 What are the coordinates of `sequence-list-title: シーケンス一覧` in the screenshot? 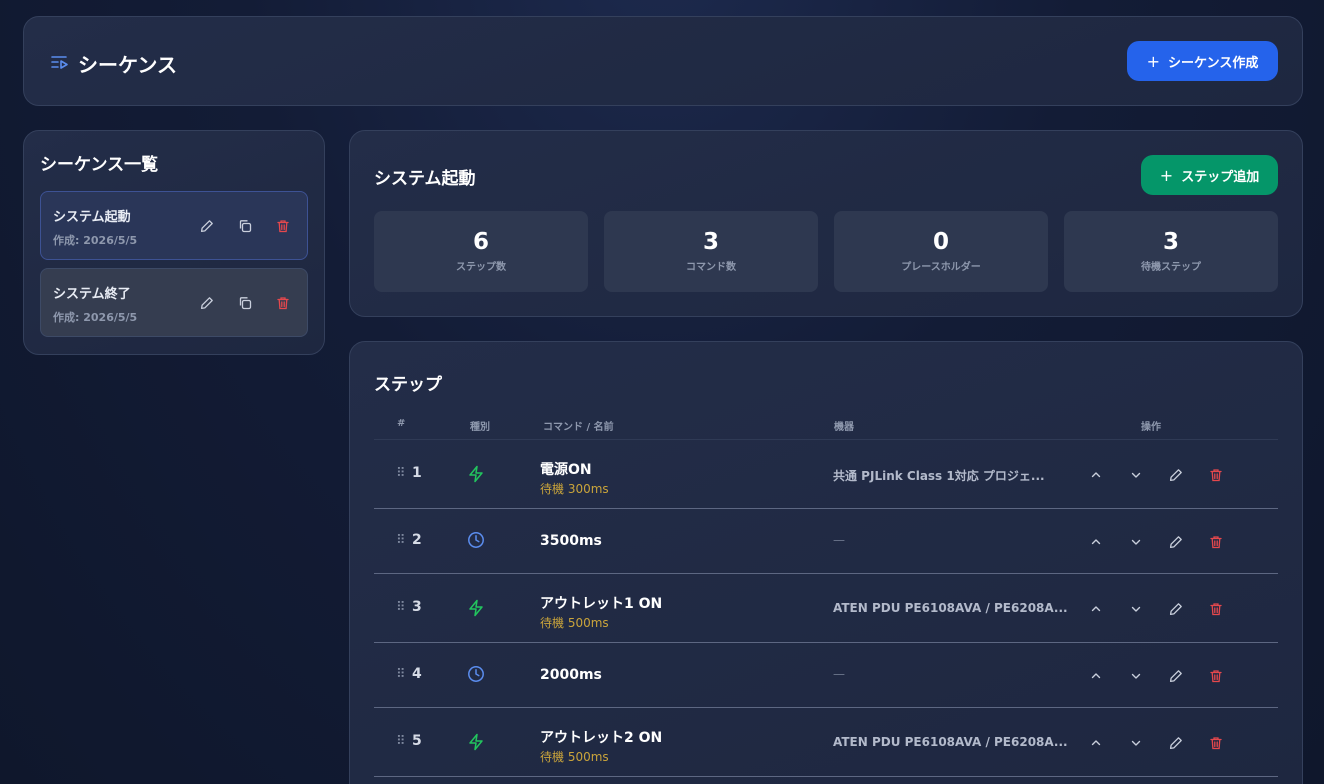 It's located at (99, 165).